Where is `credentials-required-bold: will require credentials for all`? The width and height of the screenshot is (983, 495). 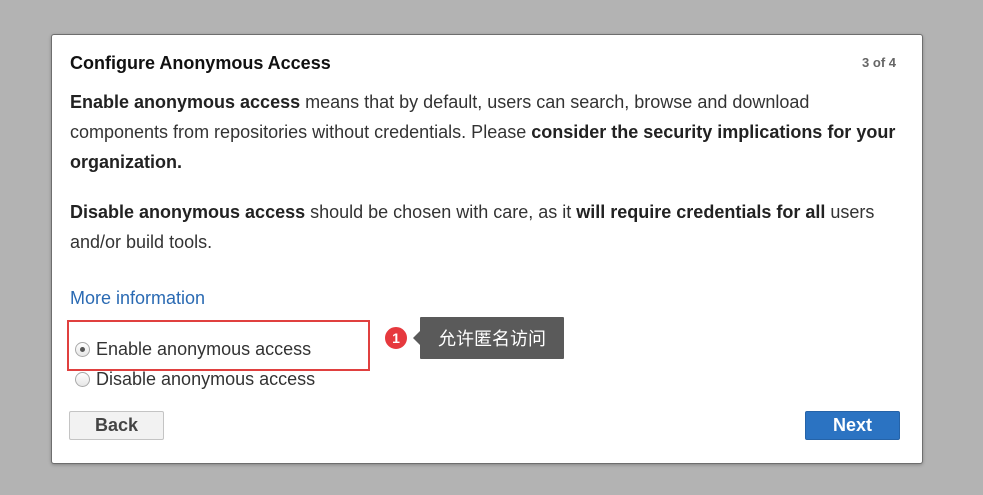
credentials-required-bold: will require credentials for all is located at coordinates (701, 212).